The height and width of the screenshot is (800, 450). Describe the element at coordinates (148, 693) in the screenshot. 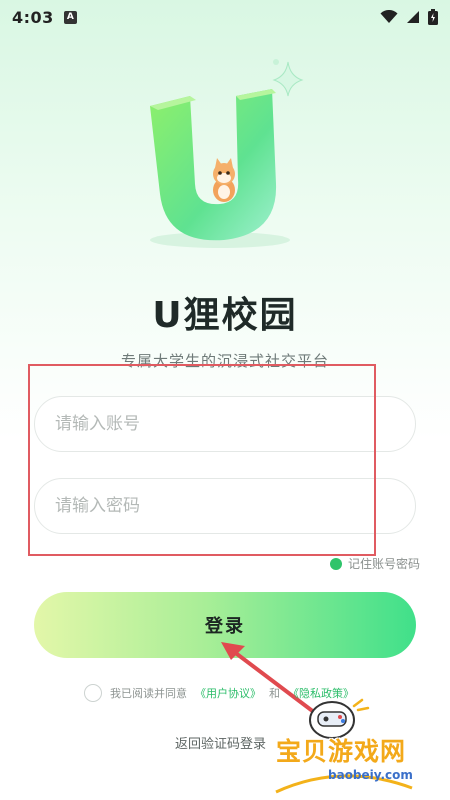

I see `agreement-prefix: 我已阅读并同意` at that location.